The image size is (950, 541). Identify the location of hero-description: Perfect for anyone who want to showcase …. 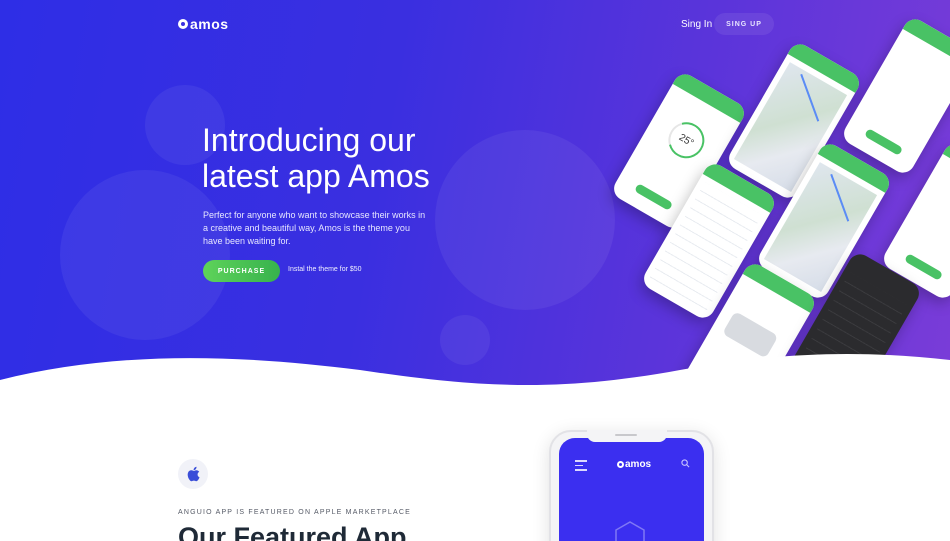
(314, 228).